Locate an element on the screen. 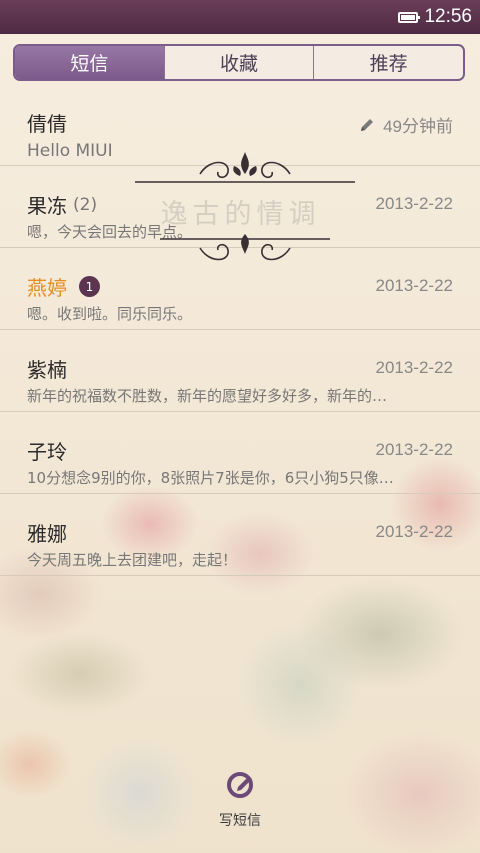 Image resolution: width=480 pixels, height=853 pixels. tab-recommended: 推荐 is located at coordinates (388, 62).